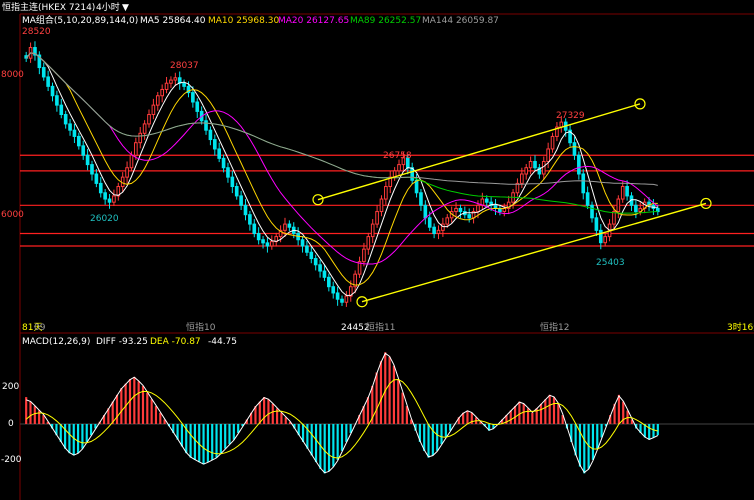 This screenshot has width=754, height=500. Describe the element at coordinates (554, 327) in the screenshot. I see `month-12: 恒指12` at that location.